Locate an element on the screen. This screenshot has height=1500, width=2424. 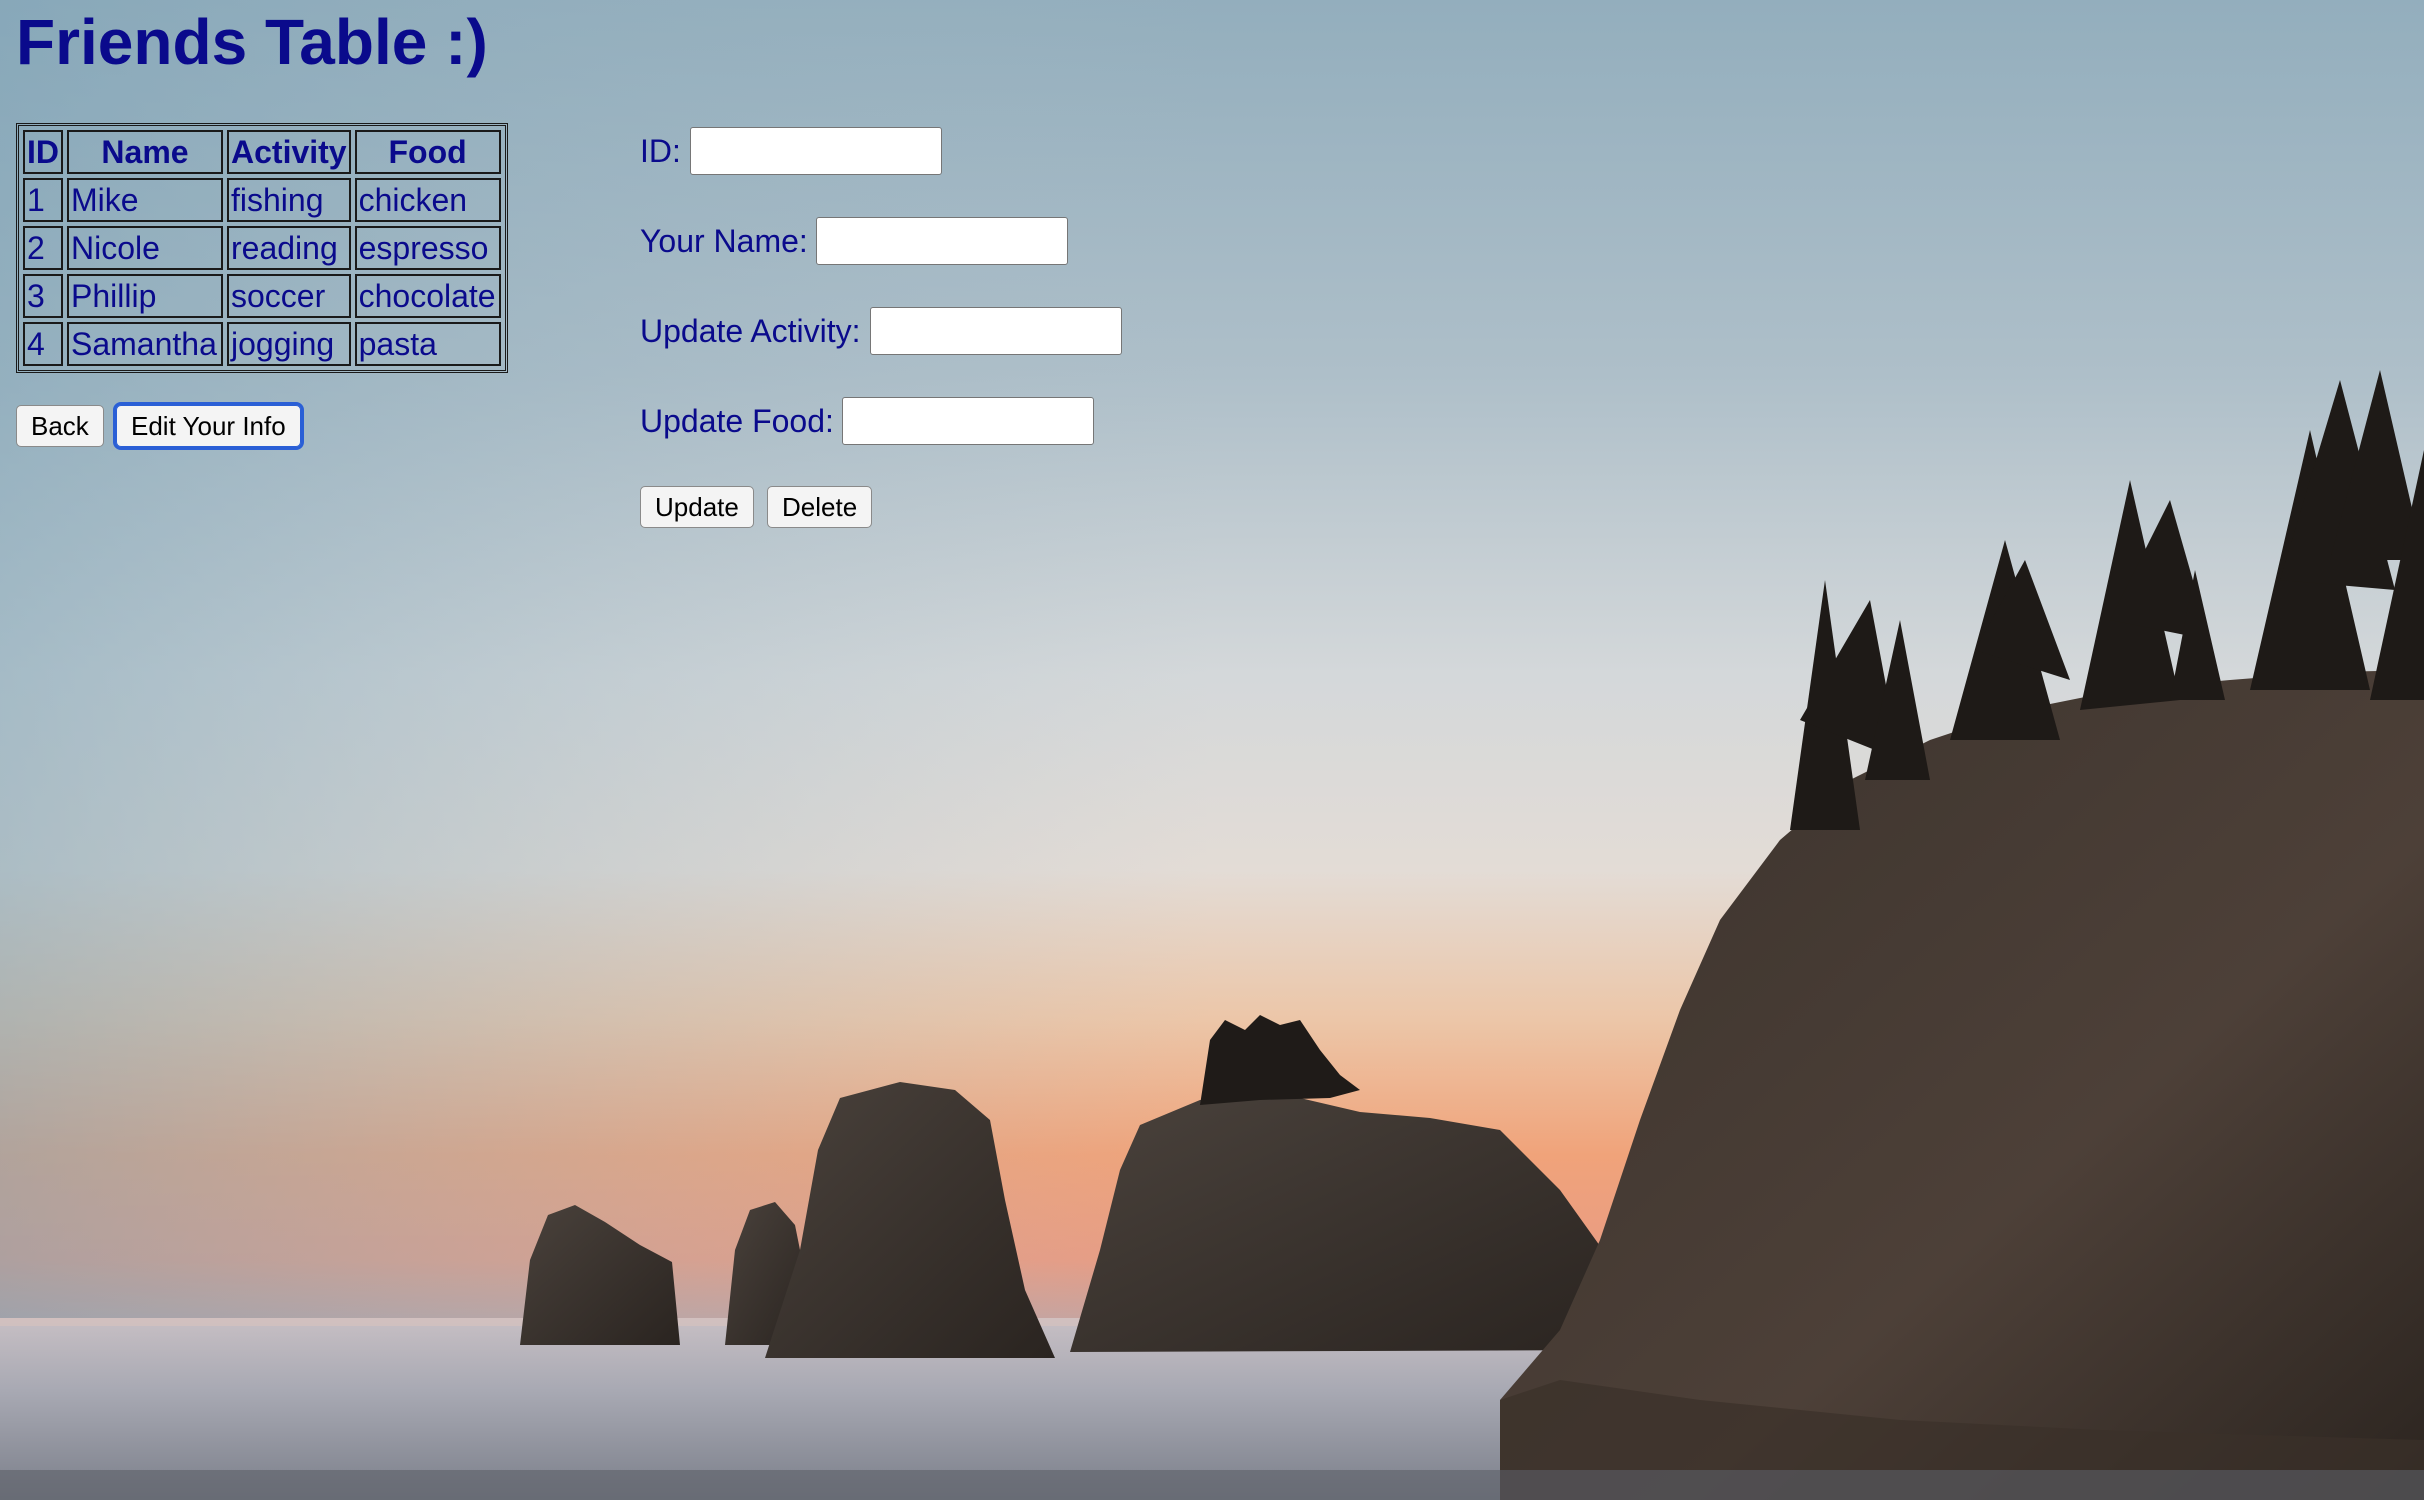
cell-activity: soccer is located at coordinates (289, 296).